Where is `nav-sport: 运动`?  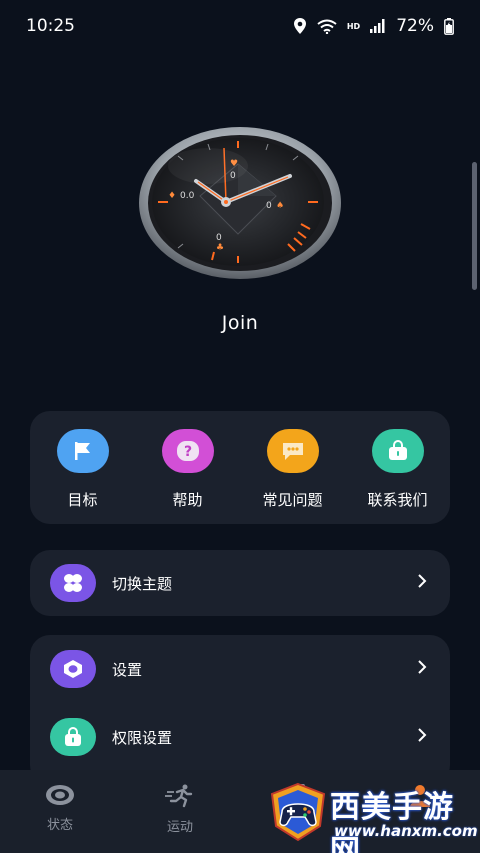
nav-sport: 运动 is located at coordinates (180, 811).